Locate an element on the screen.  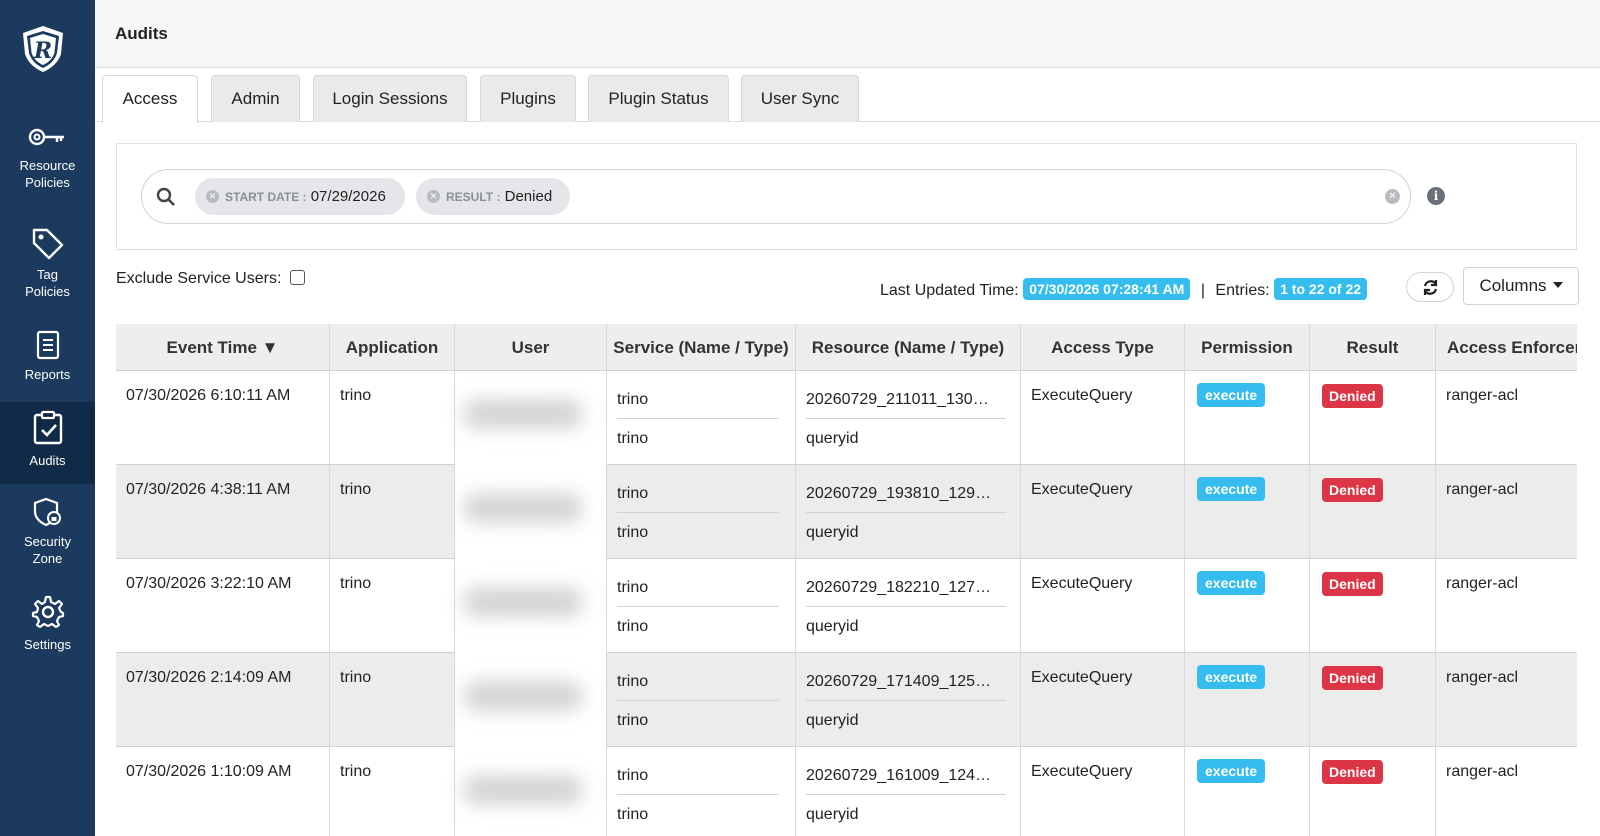
svg-text: R is located at coordinates (42, 51).